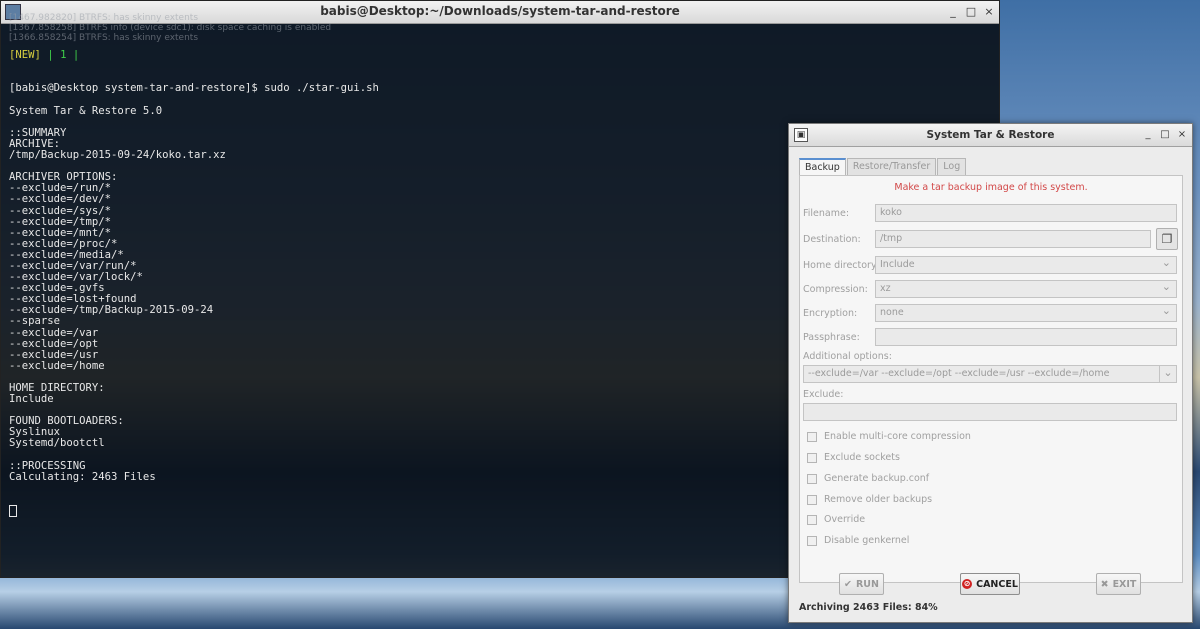 This screenshot has width=1200, height=629. Describe the element at coordinates (82, 476) in the screenshot. I see `terminal-line: Calculating: 2463 Files` at that location.